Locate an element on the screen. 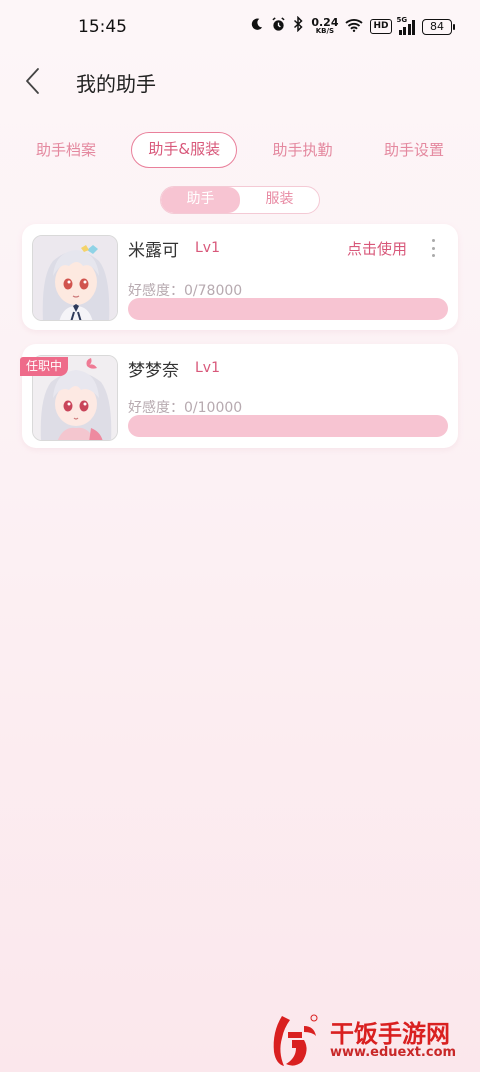 The image size is (480, 1072). chevron-left-icon is located at coordinates (32, 81).